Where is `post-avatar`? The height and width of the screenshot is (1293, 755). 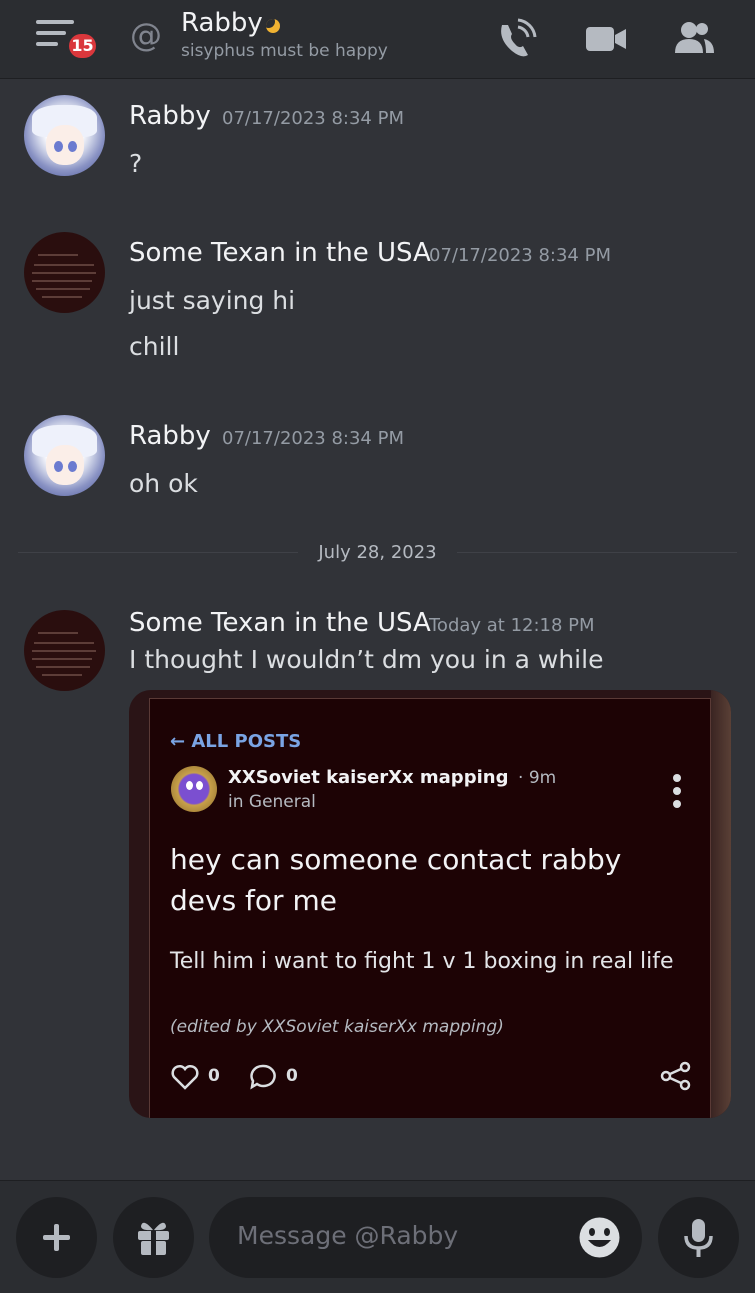
post-avatar is located at coordinates (194, 789).